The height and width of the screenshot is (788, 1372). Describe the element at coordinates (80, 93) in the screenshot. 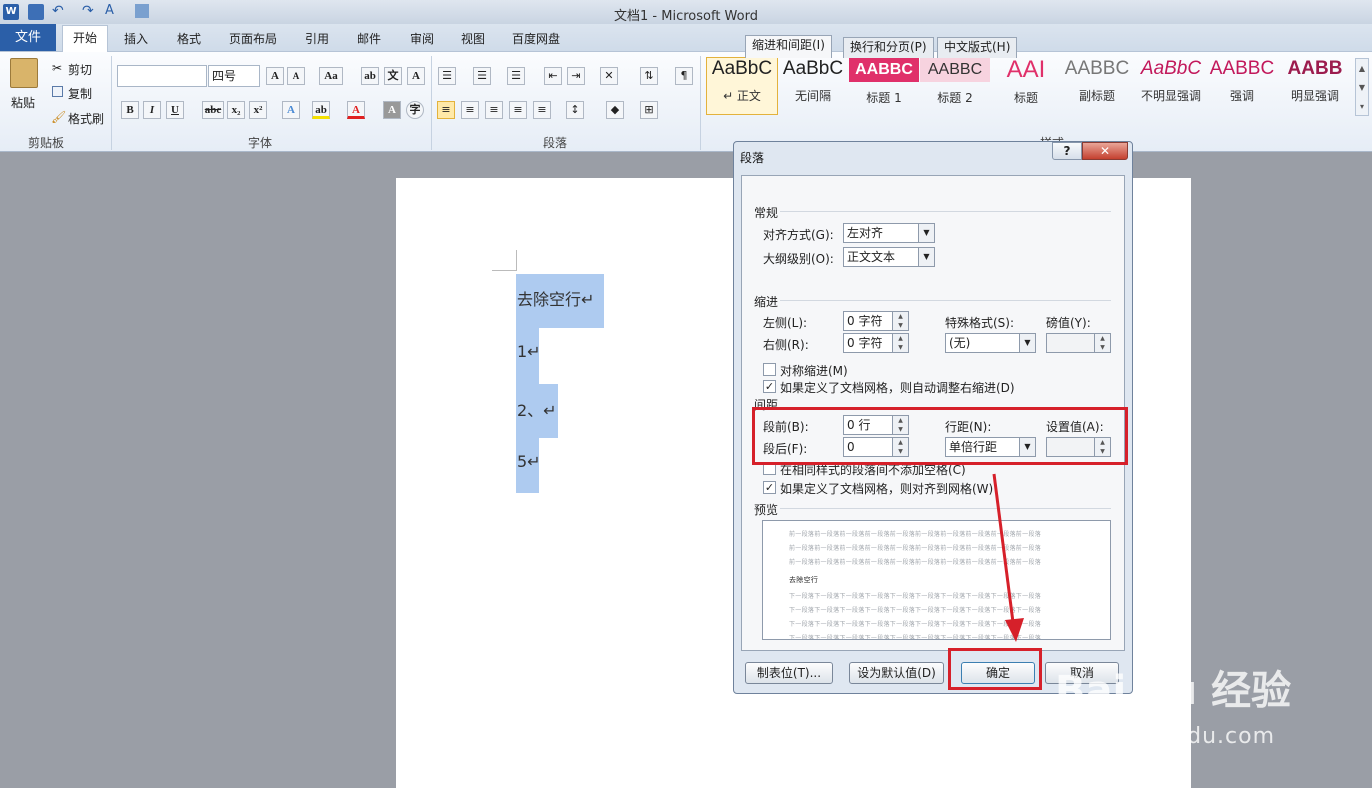

I see `copy-button: 复制` at that location.